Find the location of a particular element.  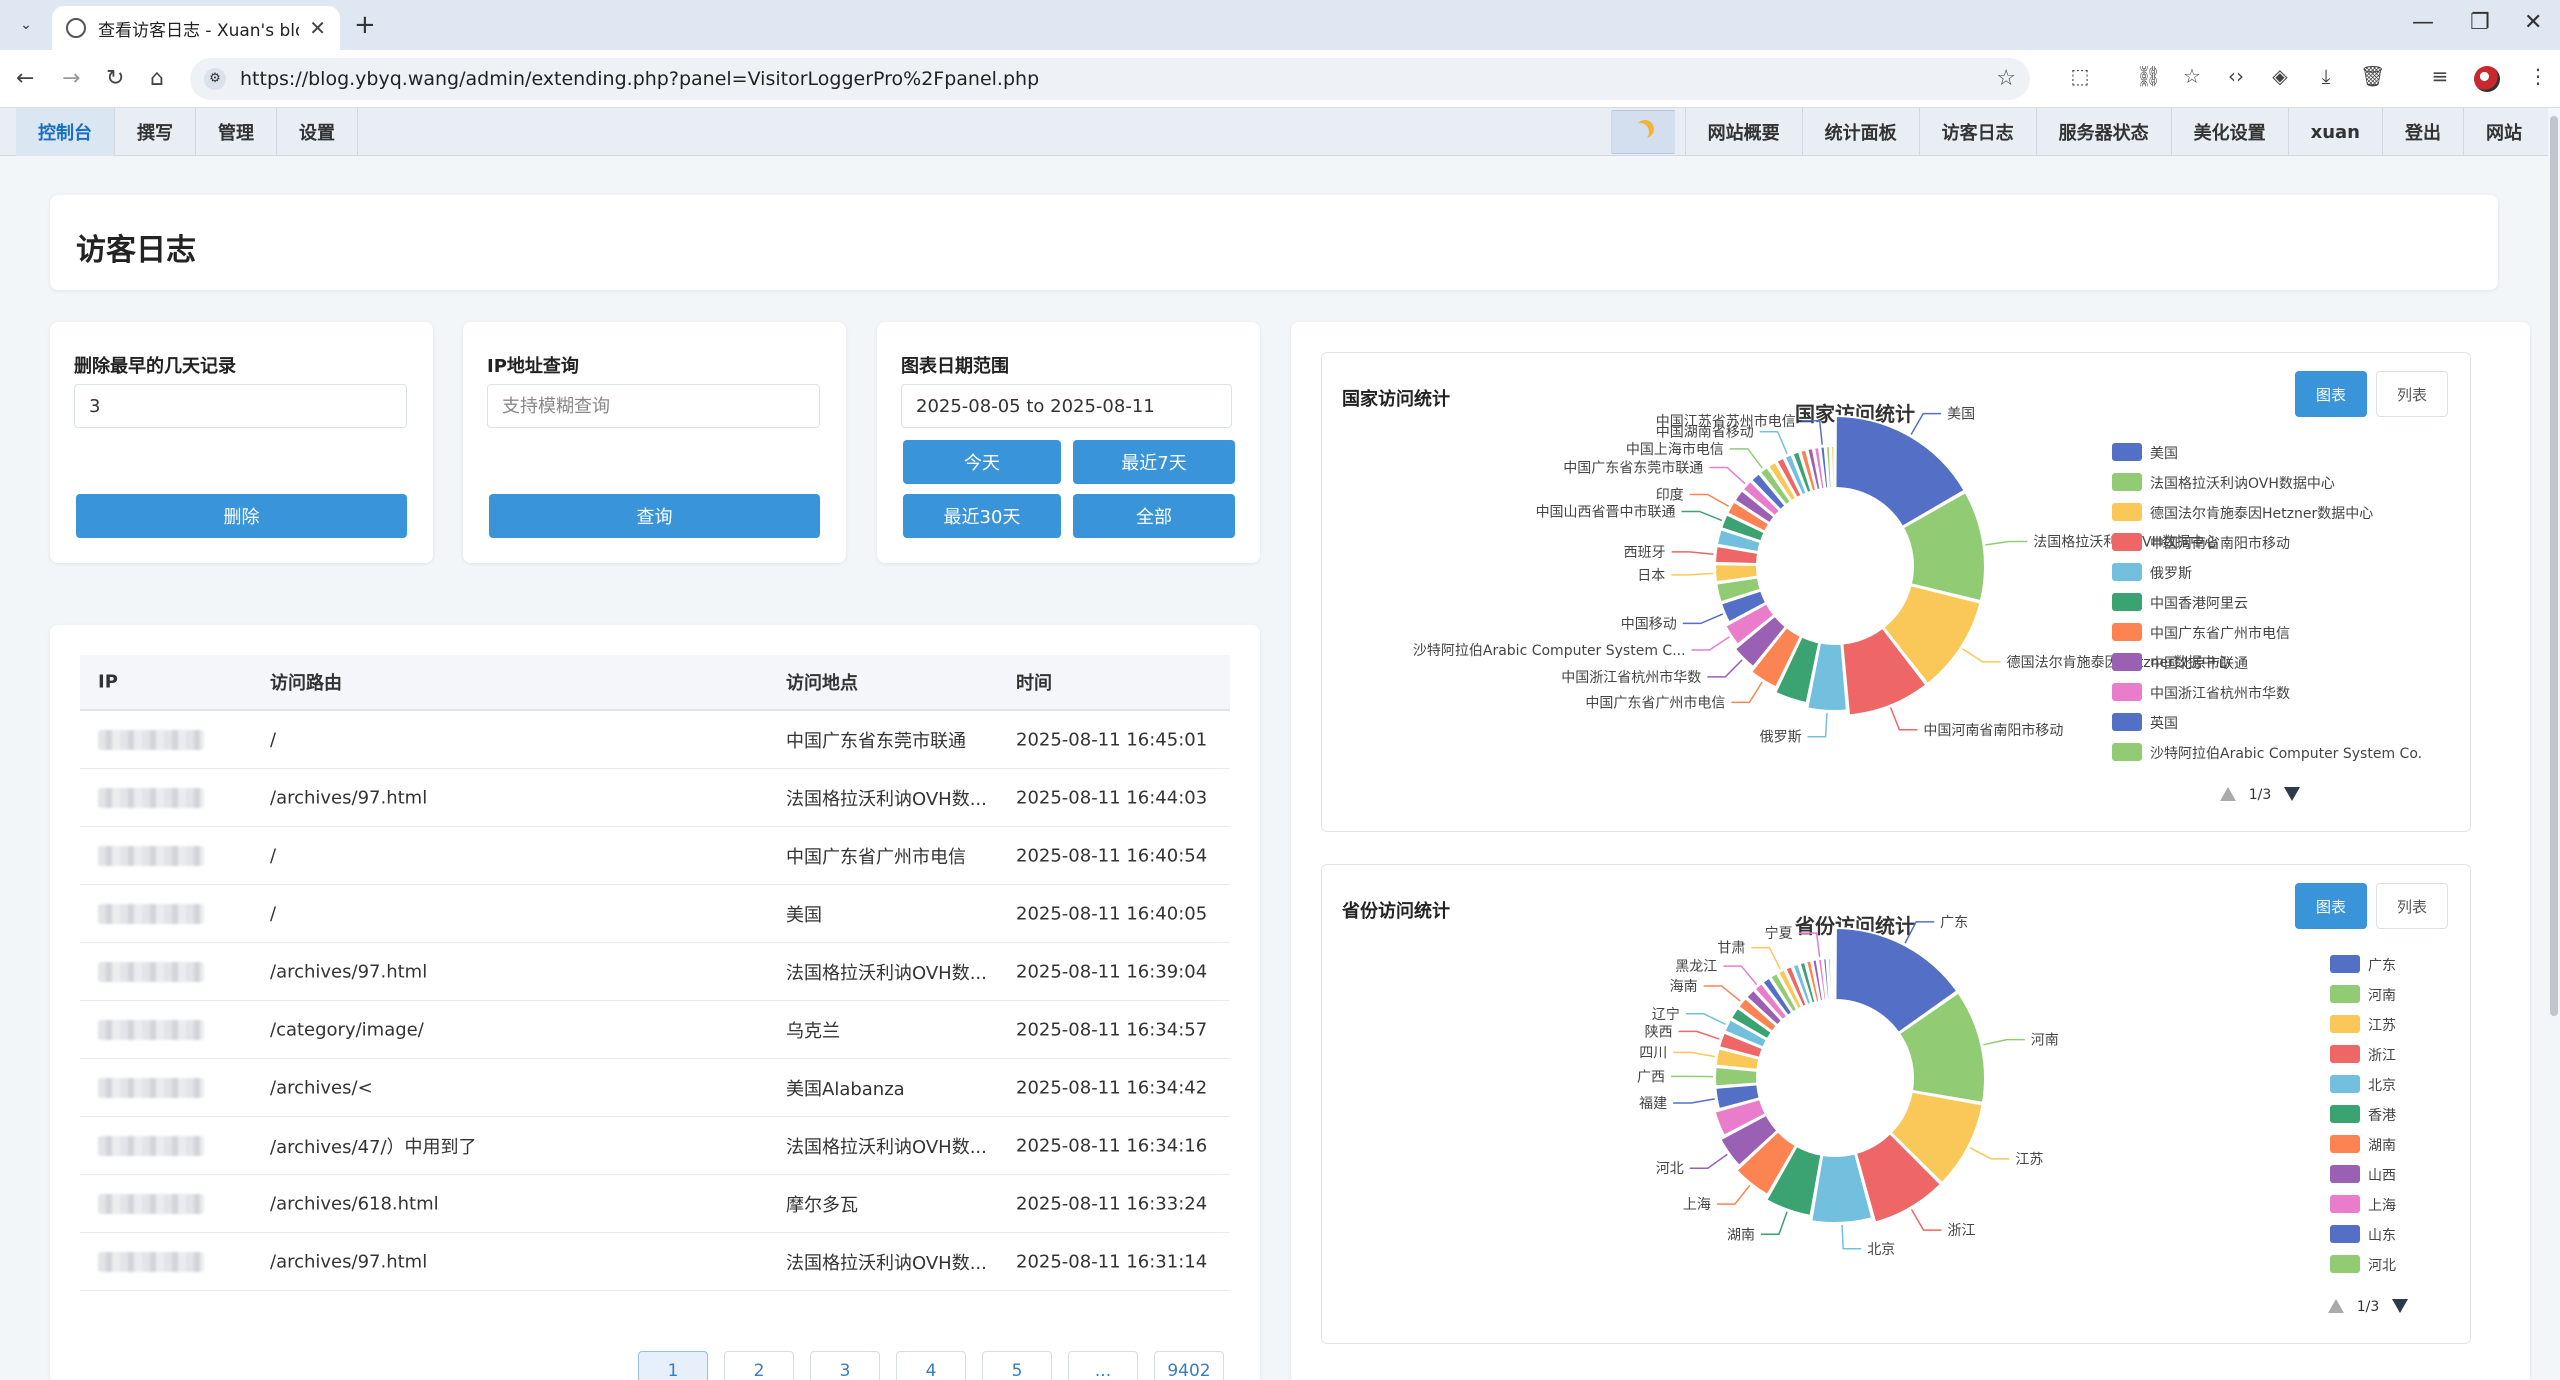

page-button: 2 is located at coordinates (759, 1365).